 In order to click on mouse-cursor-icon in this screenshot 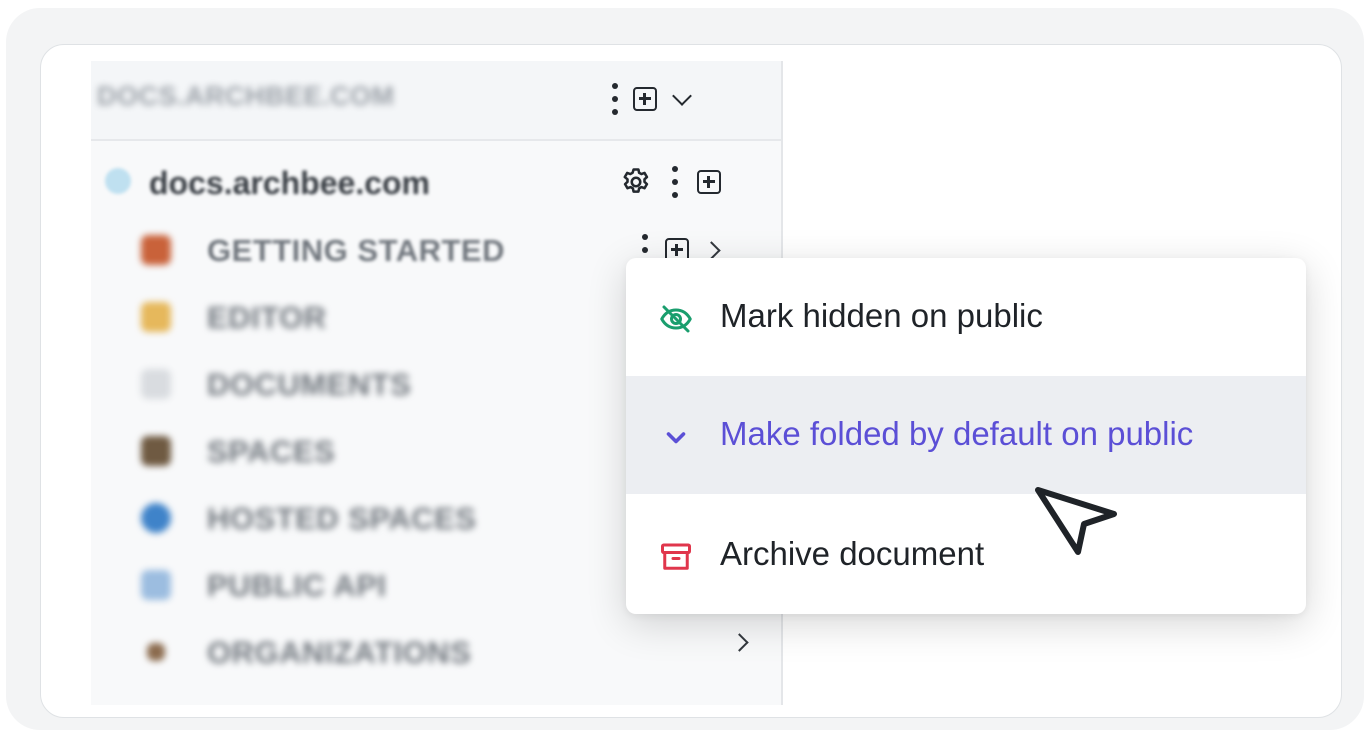, I will do `click(1076, 521)`.